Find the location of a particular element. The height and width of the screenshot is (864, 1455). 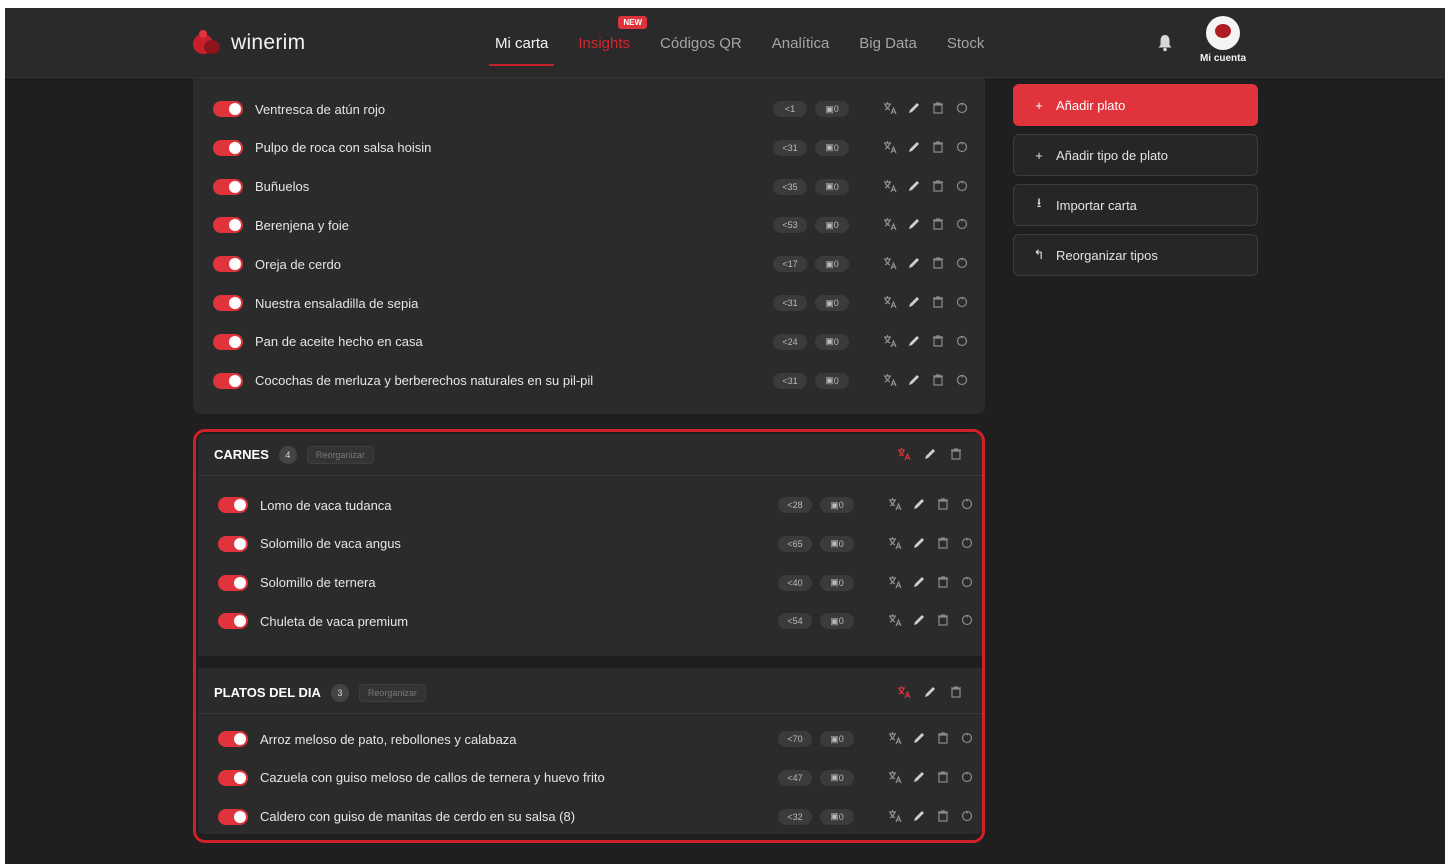

dish-row: Solomillo de vaca angus < 65 ▣ 0 is located at coordinates (590, 544).